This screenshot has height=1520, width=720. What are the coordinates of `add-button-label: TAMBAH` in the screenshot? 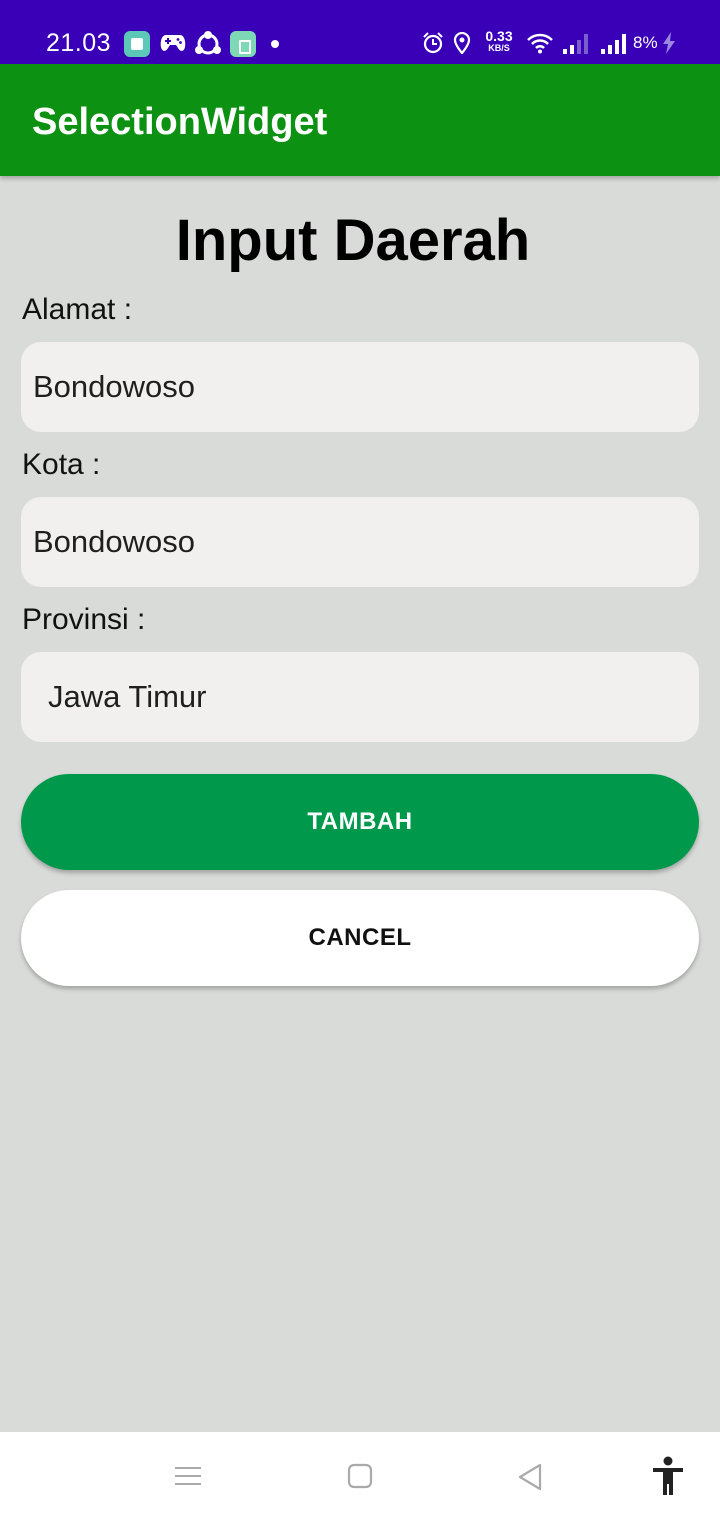 It's located at (360, 821).